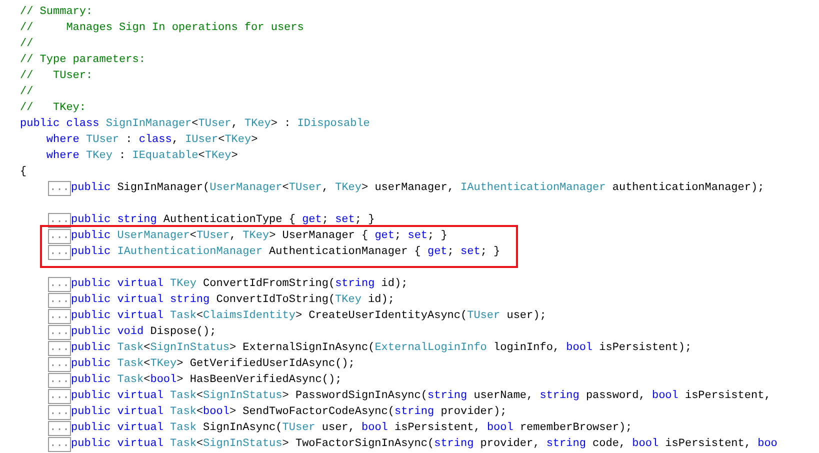 This screenshot has width=819, height=453. I want to click on code-line: where TKey : IEquatable<TKey>, so click(141, 156).